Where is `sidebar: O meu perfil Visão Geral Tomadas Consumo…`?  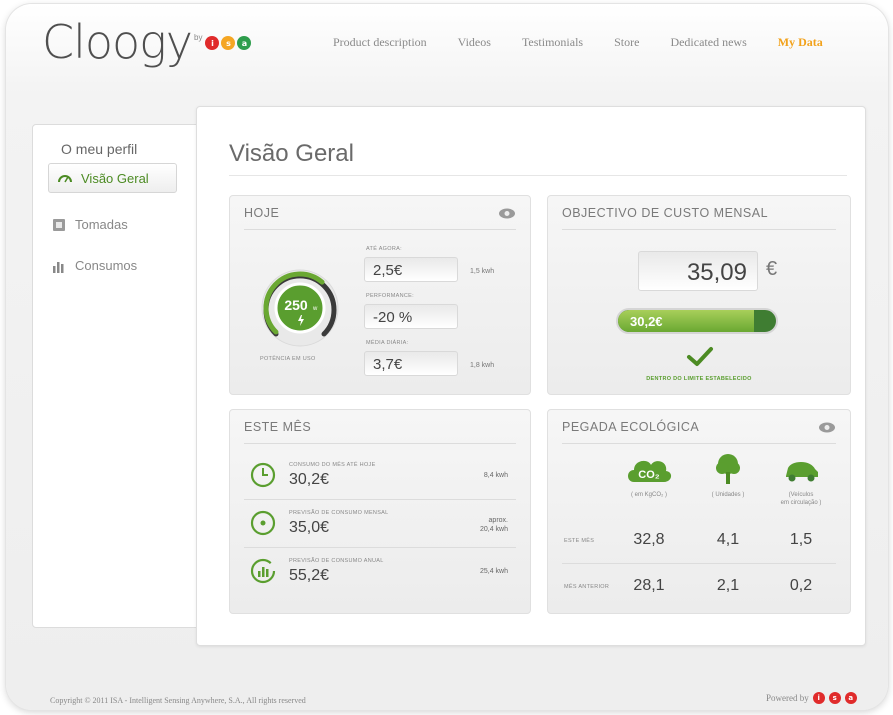 sidebar: O meu perfil Visão Geral Tomadas Consumo… is located at coordinates (119, 376).